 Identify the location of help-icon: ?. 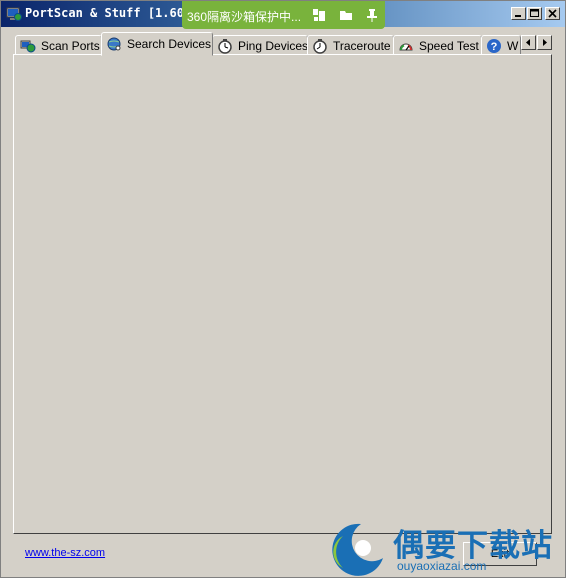
(494, 46).